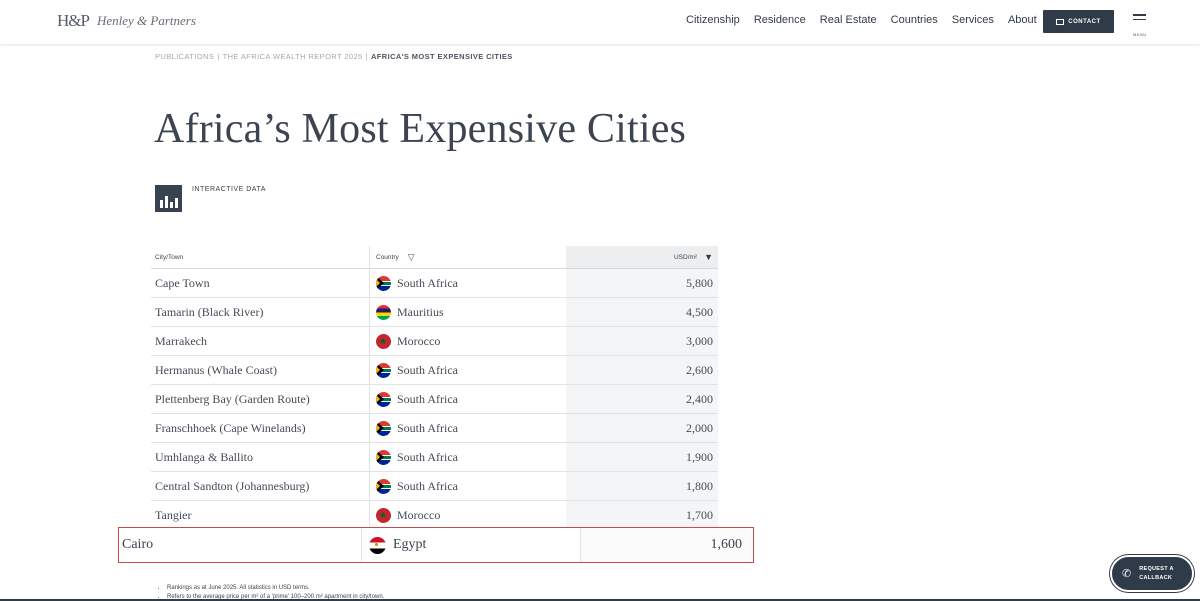 The height and width of the screenshot is (601, 1200). I want to click on highlighted-row: Cairo Egypt 1,600, so click(436, 545).